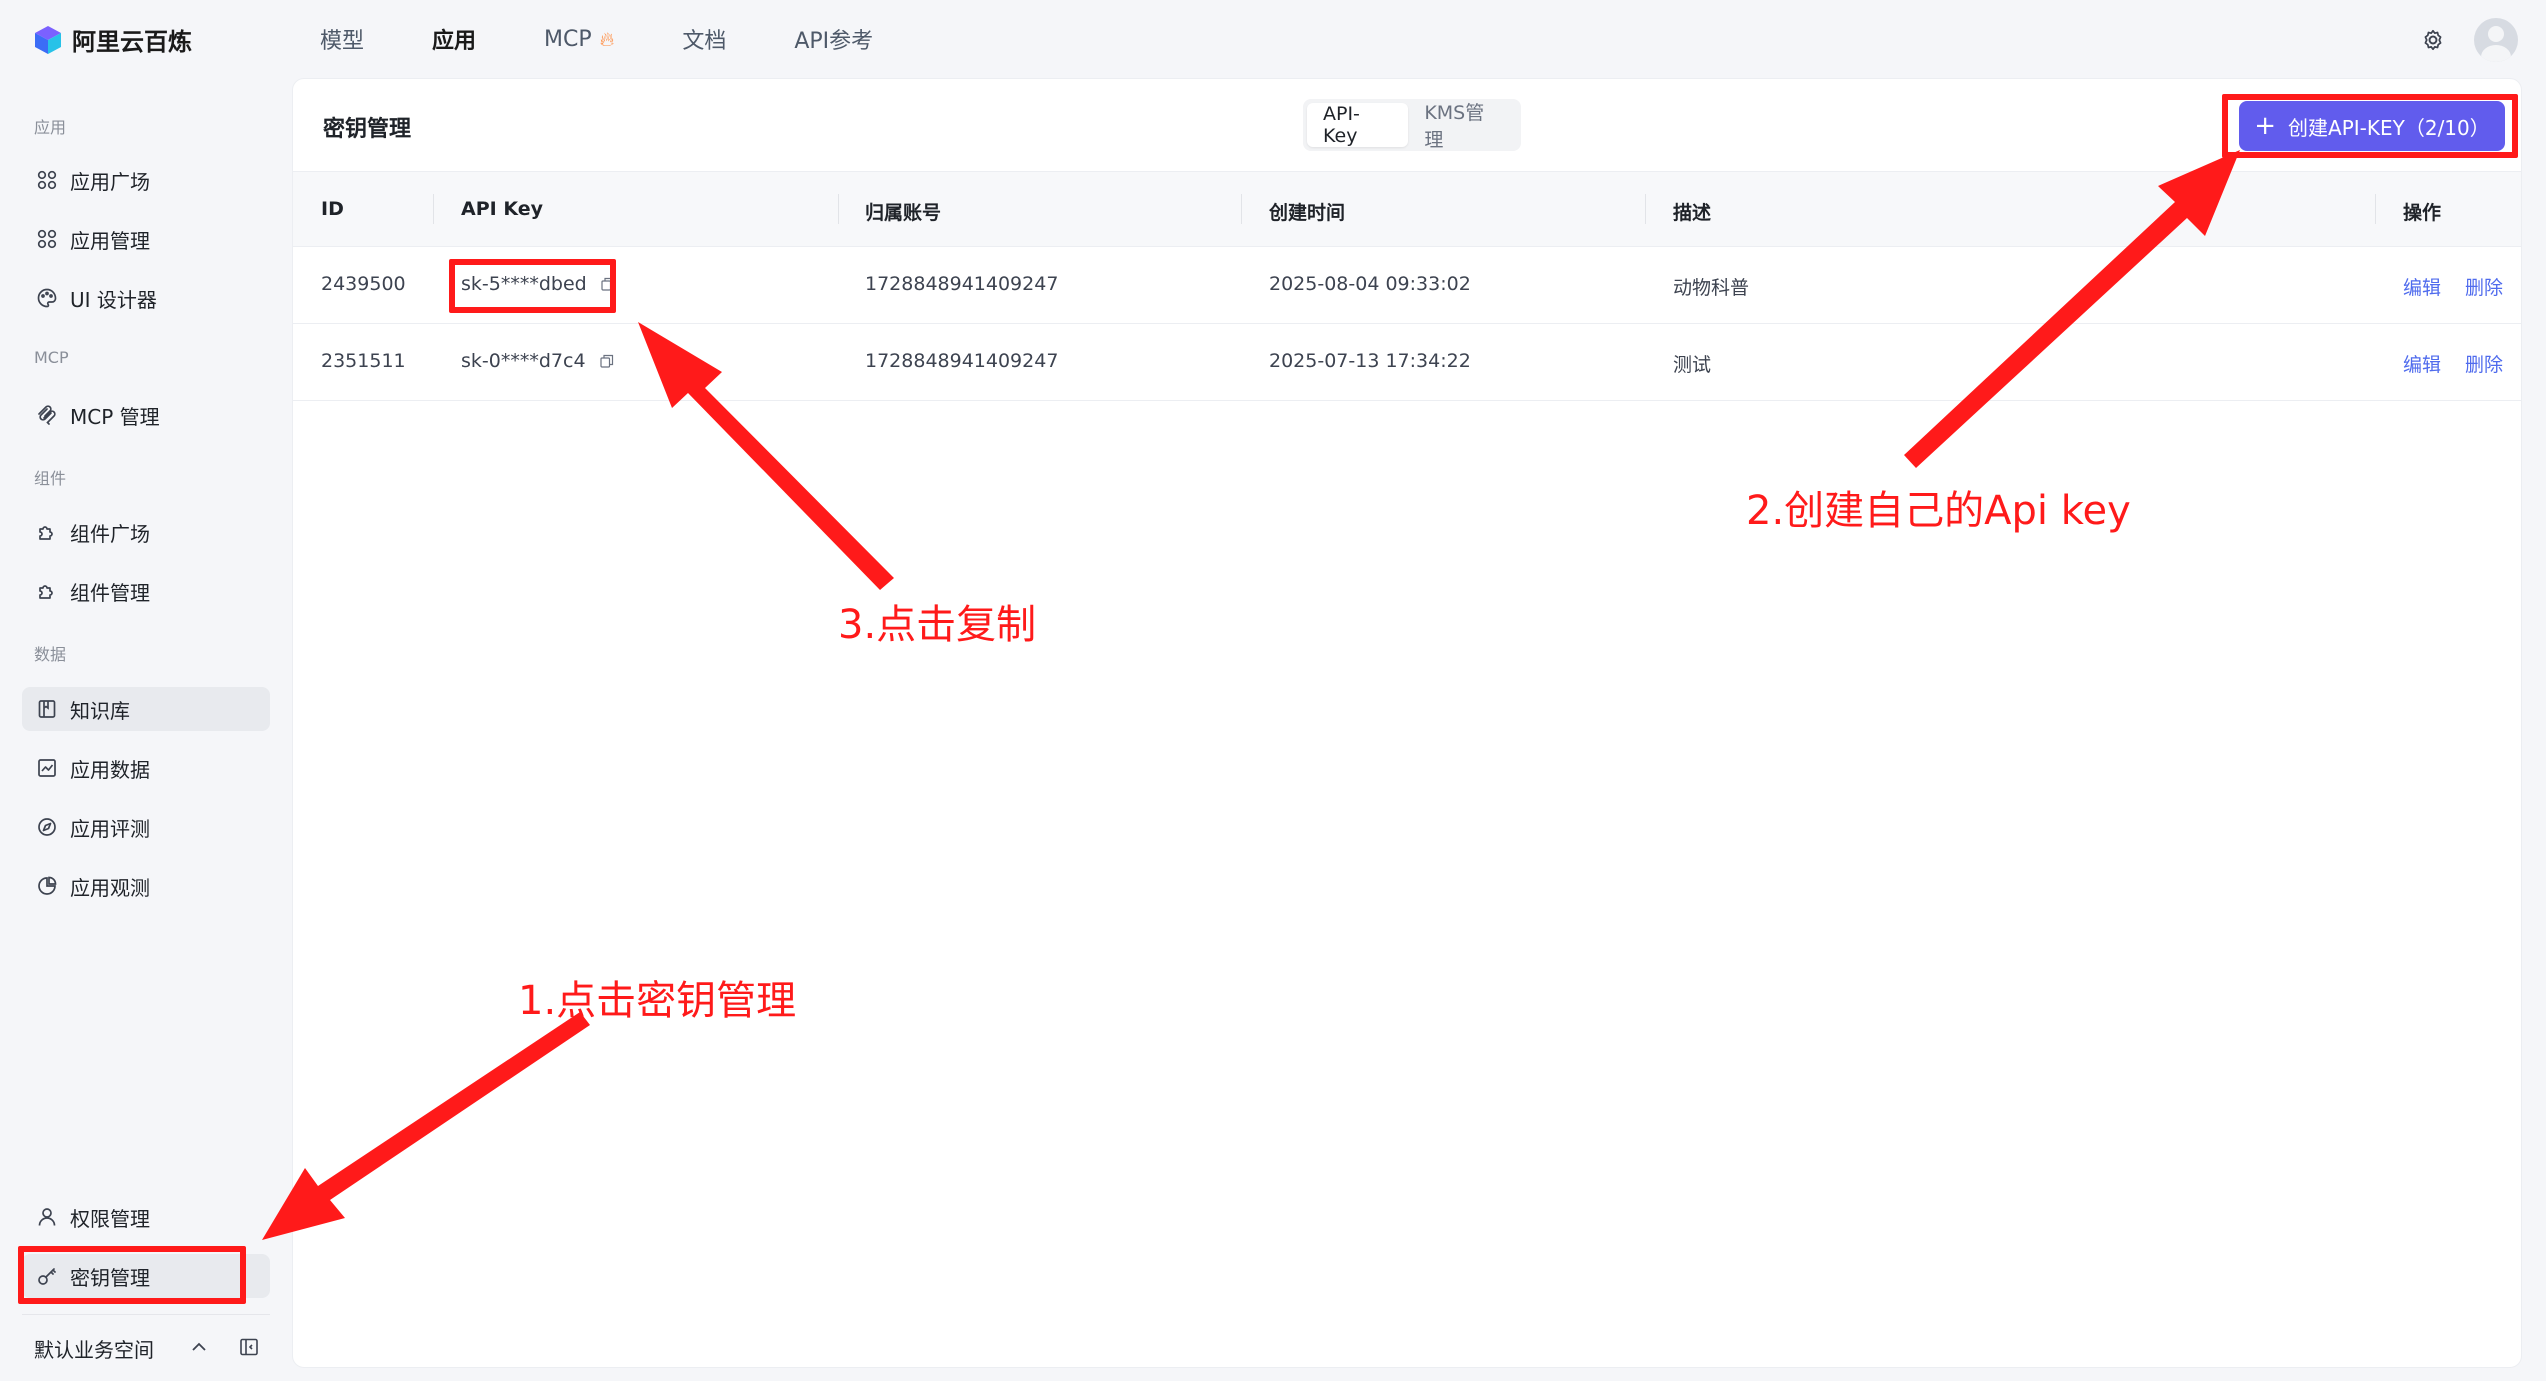 The width and height of the screenshot is (2546, 1381). Describe the element at coordinates (110, 240) in the screenshot. I see `sidebar-item-label: 应用管理` at that location.